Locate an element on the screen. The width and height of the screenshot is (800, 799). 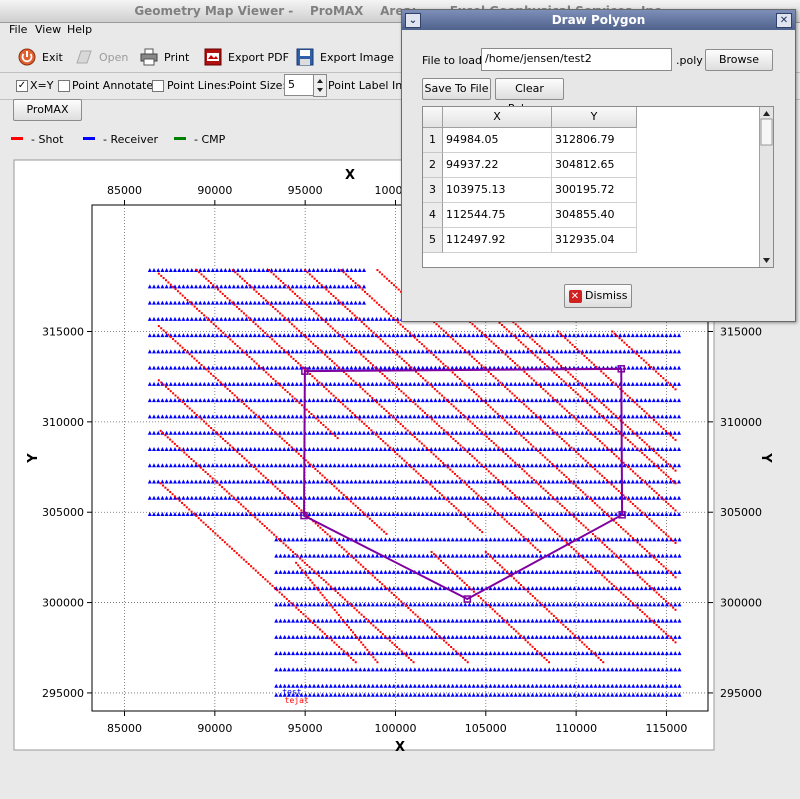
cell-y: 300195.72 is located at coordinates (594, 190).